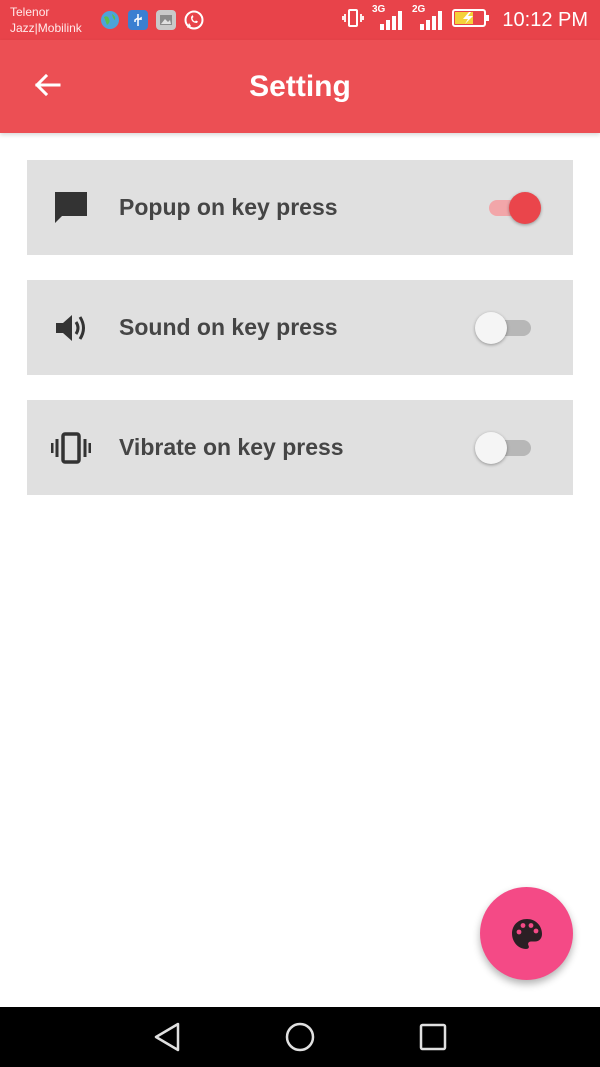  Describe the element at coordinates (545, 20) in the screenshot. I see `status-time: 10:12 PM` at that location.